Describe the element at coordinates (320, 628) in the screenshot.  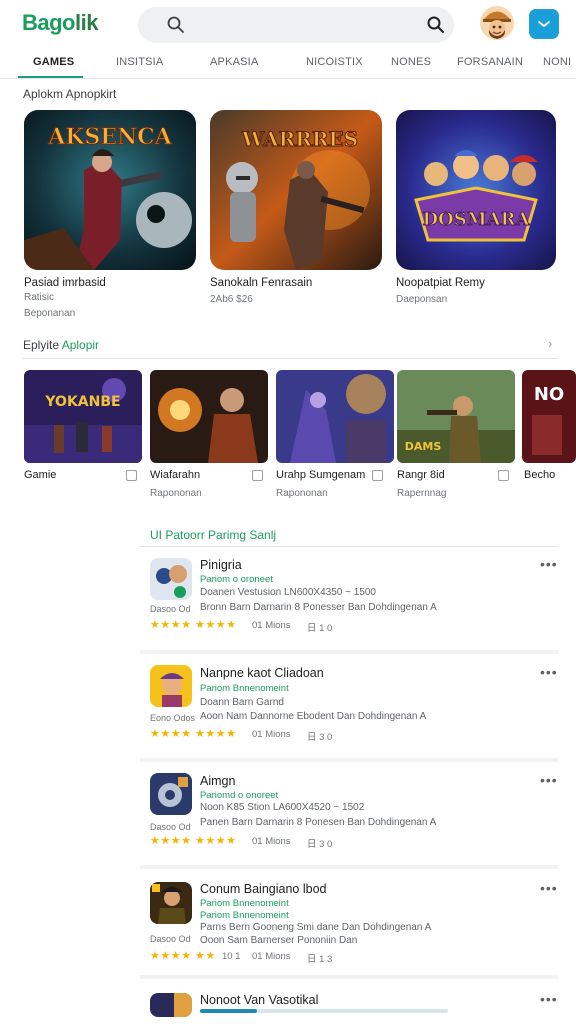
I see `row-1-size: 日 1 0` at that location.